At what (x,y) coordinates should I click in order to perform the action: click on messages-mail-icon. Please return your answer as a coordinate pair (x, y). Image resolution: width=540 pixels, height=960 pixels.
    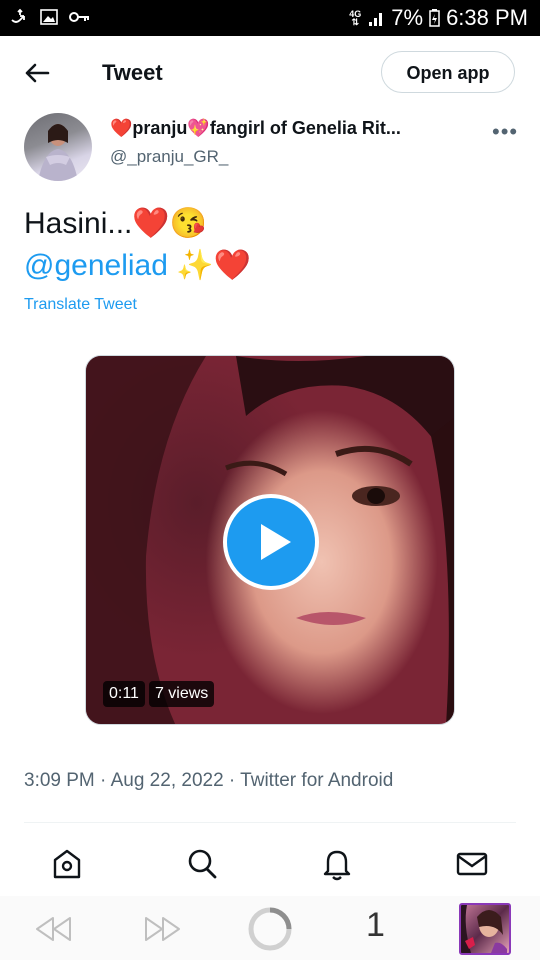
    Looking at the image, I should click on (472, 864).